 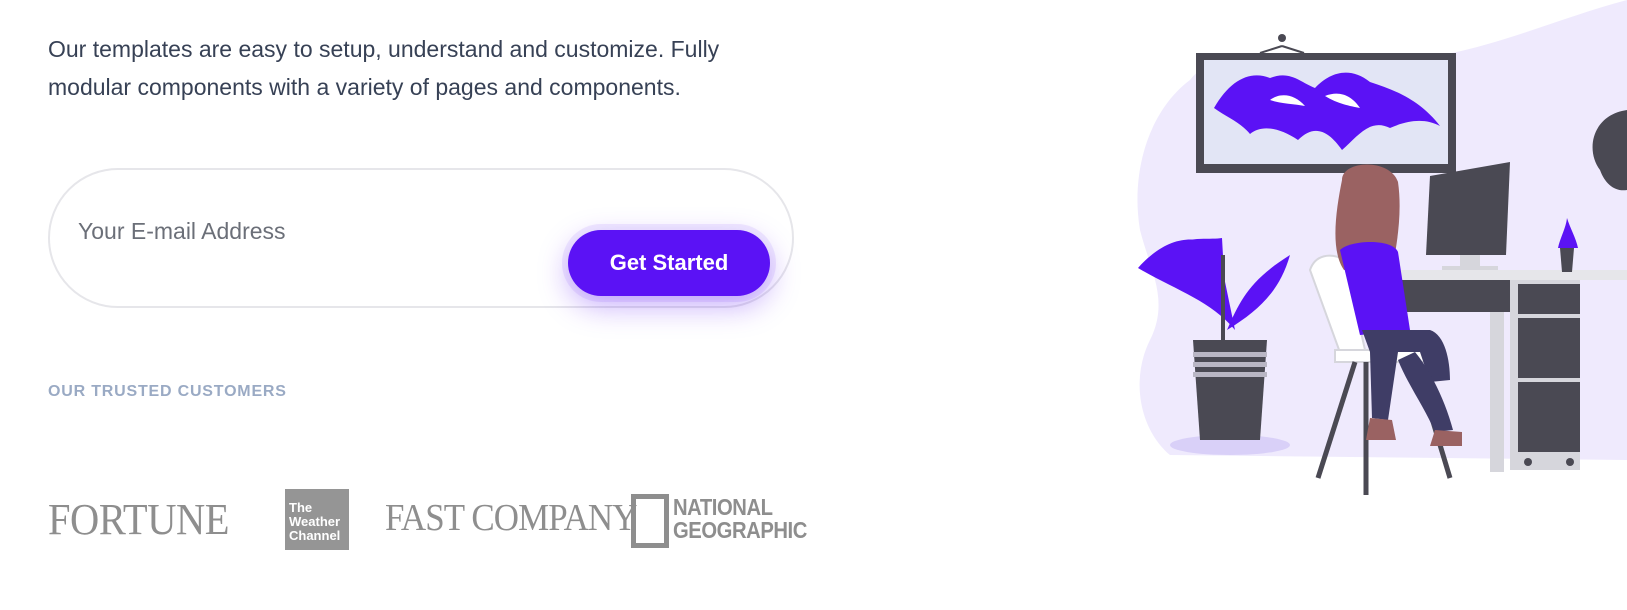 I want to click on email-signup-form: Get Started, so click(x=421, y=238).